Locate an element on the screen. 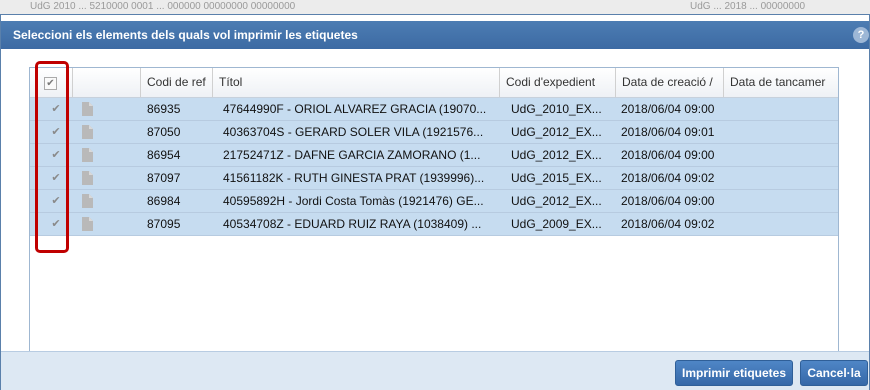  cancel-button: Cancel·la is located at coordinates (834, 373).